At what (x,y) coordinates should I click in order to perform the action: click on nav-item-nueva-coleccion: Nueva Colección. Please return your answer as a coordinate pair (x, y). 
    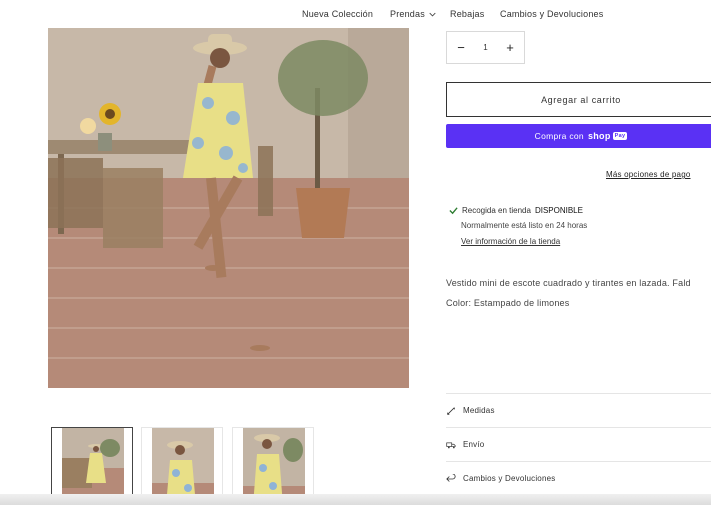
    Looking at the image, I should click on (337, 14).